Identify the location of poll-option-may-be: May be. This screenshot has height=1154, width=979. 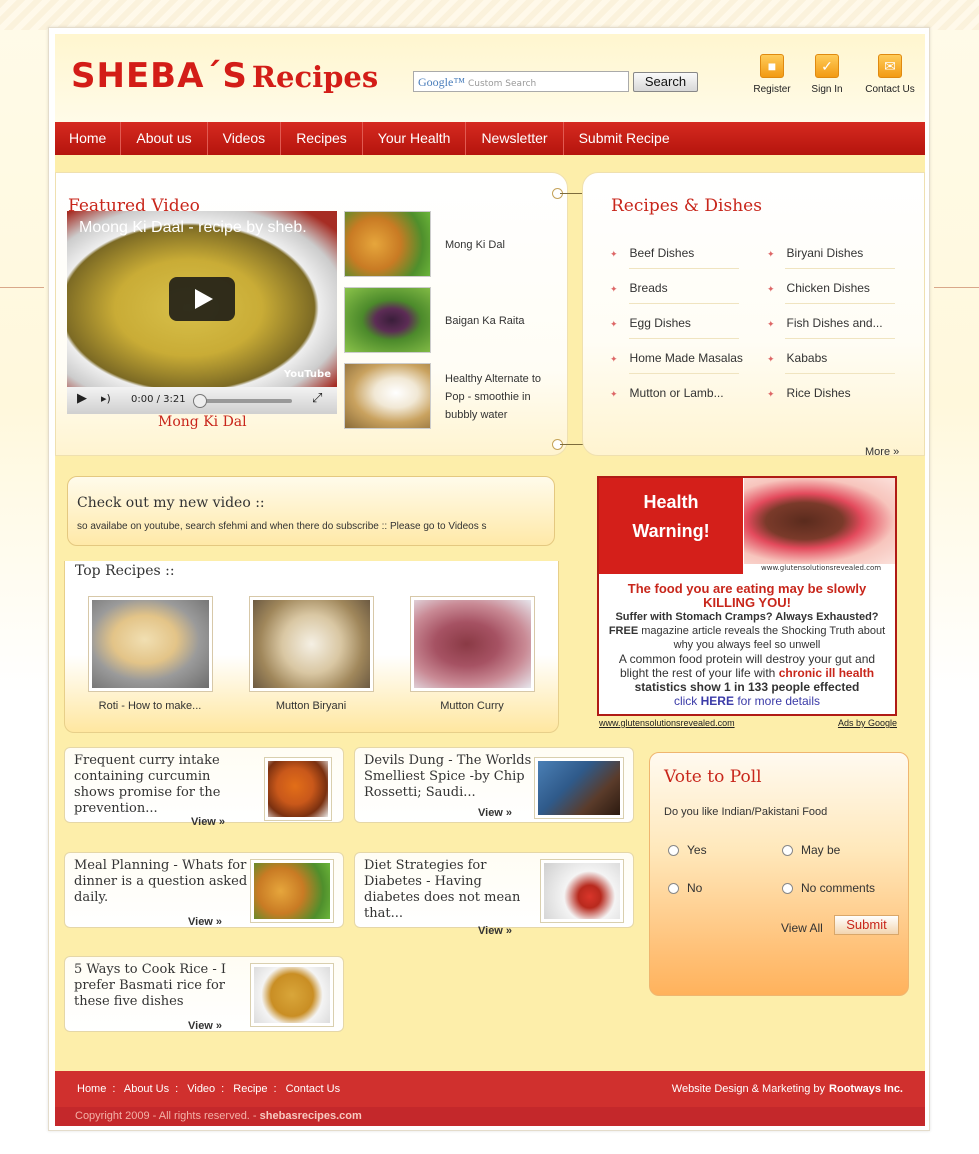
(811, 850).